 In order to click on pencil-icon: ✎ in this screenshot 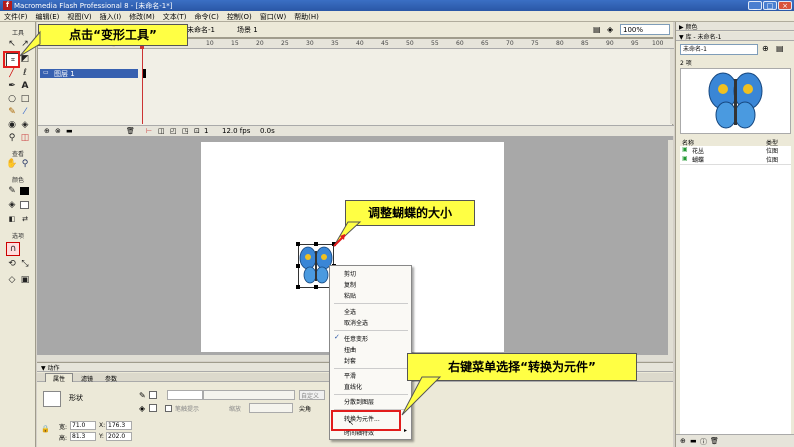, I will do `click(12, 112)`.